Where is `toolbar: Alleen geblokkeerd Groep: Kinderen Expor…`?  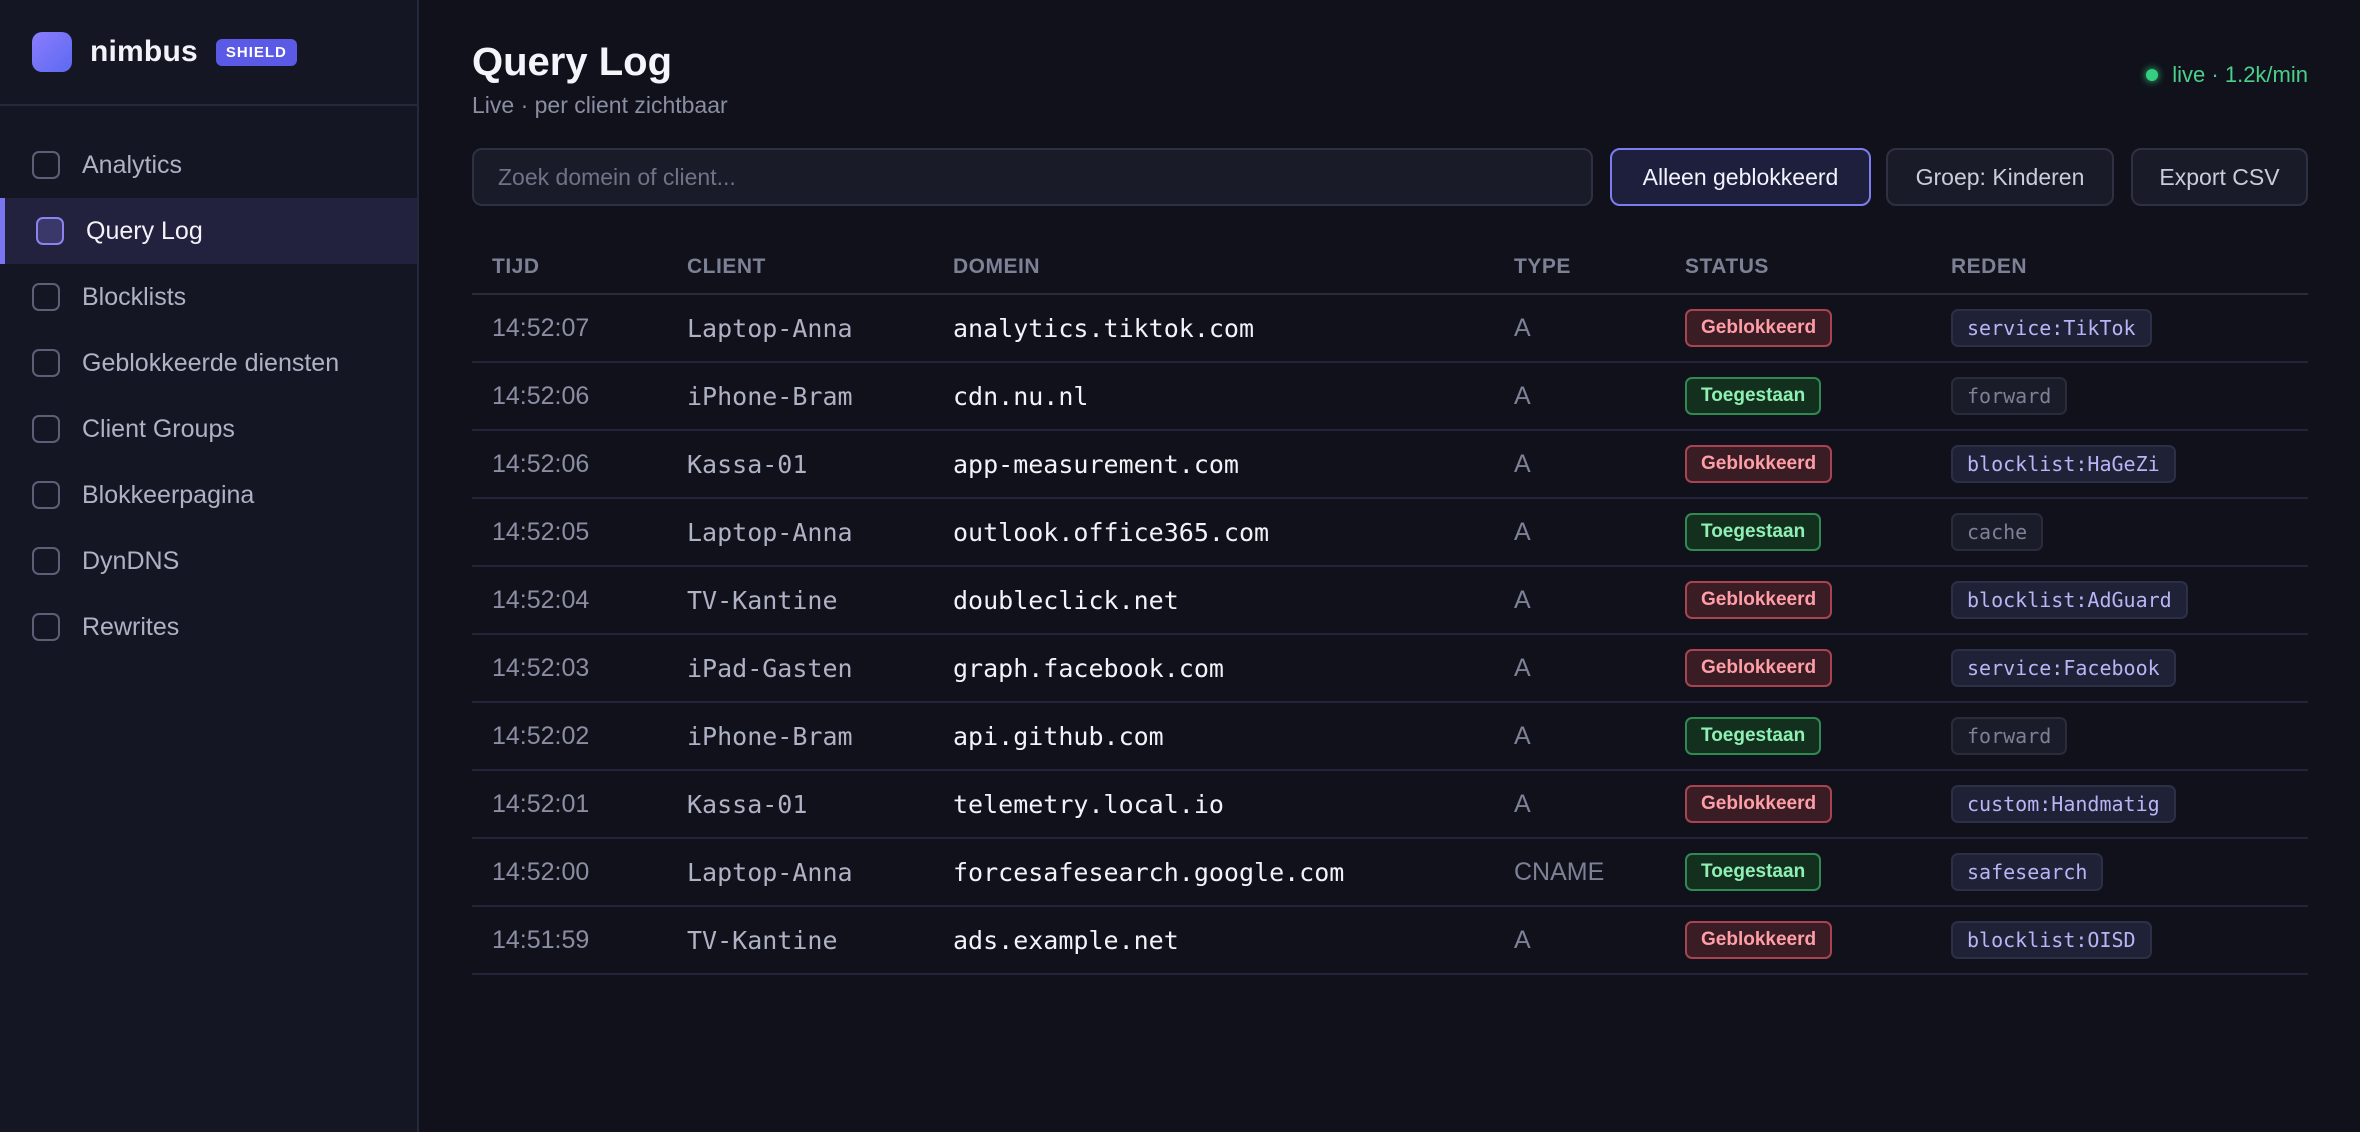 toolbar: Alleen geblokkeerd Groep: Kinderen Expor… is located at coordinates (1390, 177).